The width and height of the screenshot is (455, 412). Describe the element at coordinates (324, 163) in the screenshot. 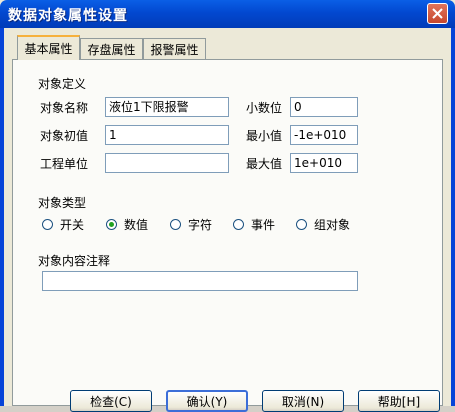

I see `max-value-field: 1e+010` at that location.